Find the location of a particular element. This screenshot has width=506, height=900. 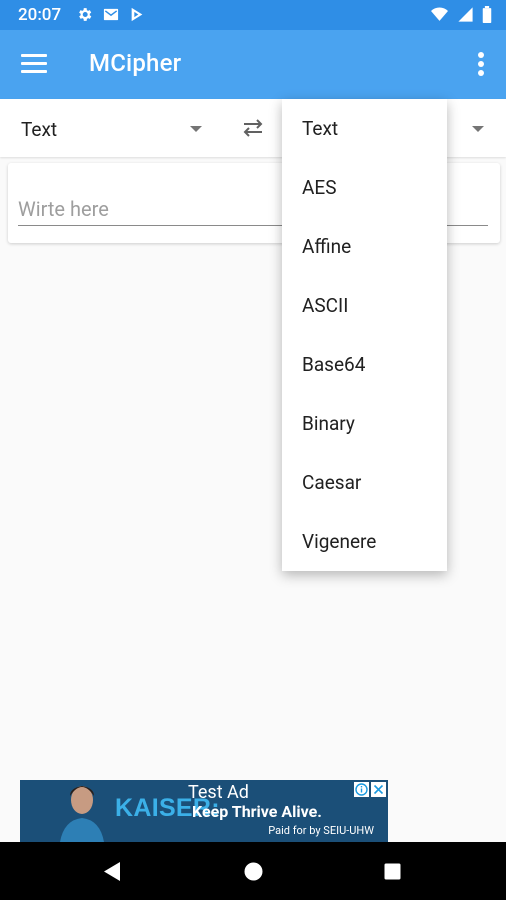

status-time: 20:07 is located at coordinates (40, 15).